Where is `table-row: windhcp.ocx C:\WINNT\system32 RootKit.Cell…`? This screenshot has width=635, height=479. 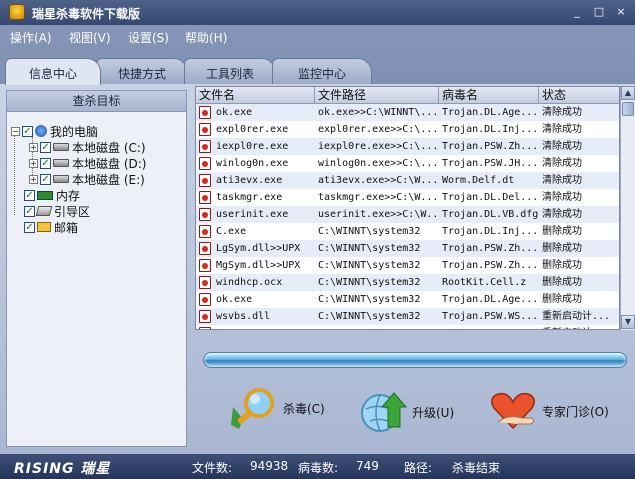
table-row: windhcp.ocx C:\WINNT\system32 RootKit.Cell… is located at coordinates (407, 282).